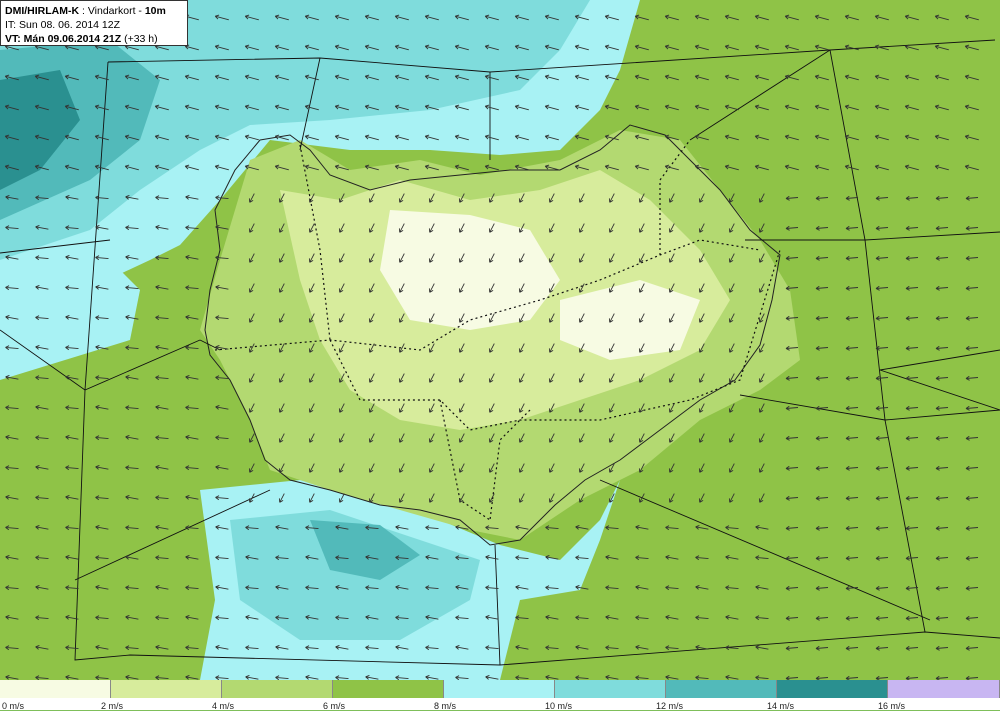 This screenshot has width=1000, height=711. What do you see at coordinates (83, 11) in the screenshot?
I see `title-sep: :` at bounding box center [83, 11].